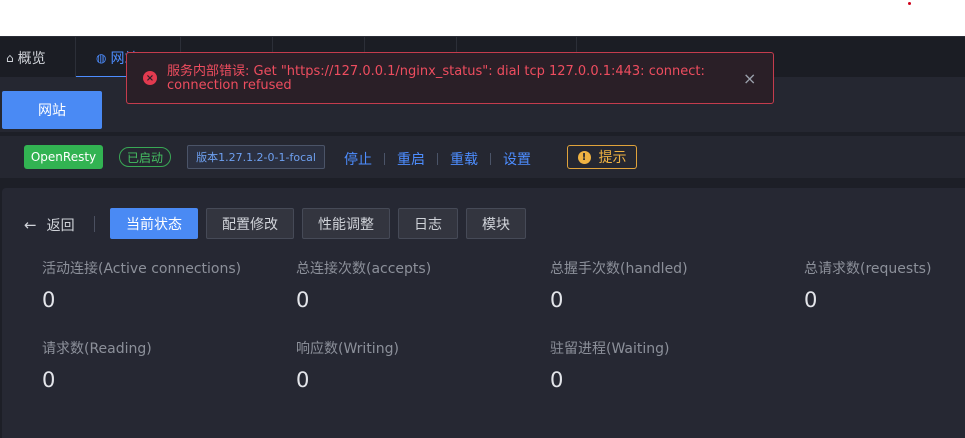 Image resolution: width=965 pixels, height=438 pixels. I want to click on stat-label: 总连接次数(accepts), so click(364, 269).